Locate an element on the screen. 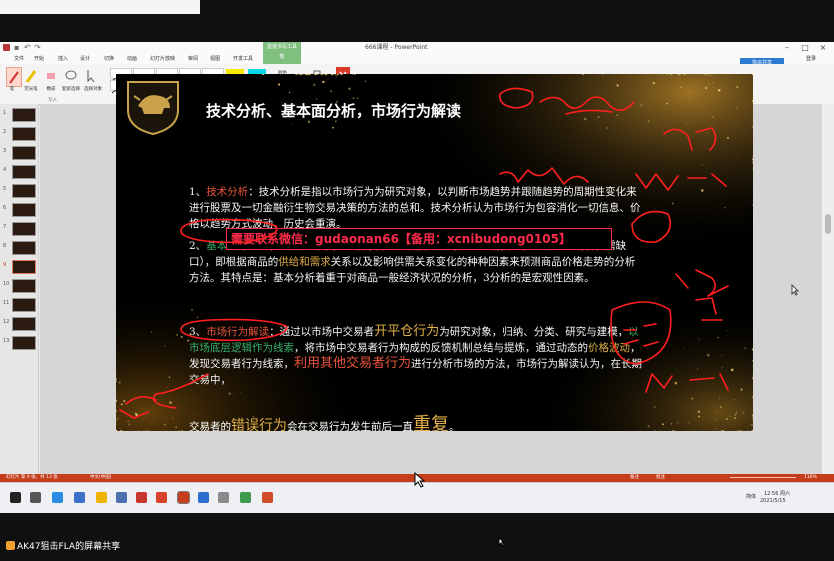  ink-circle-fundamental is located at coordinates (229, 231).